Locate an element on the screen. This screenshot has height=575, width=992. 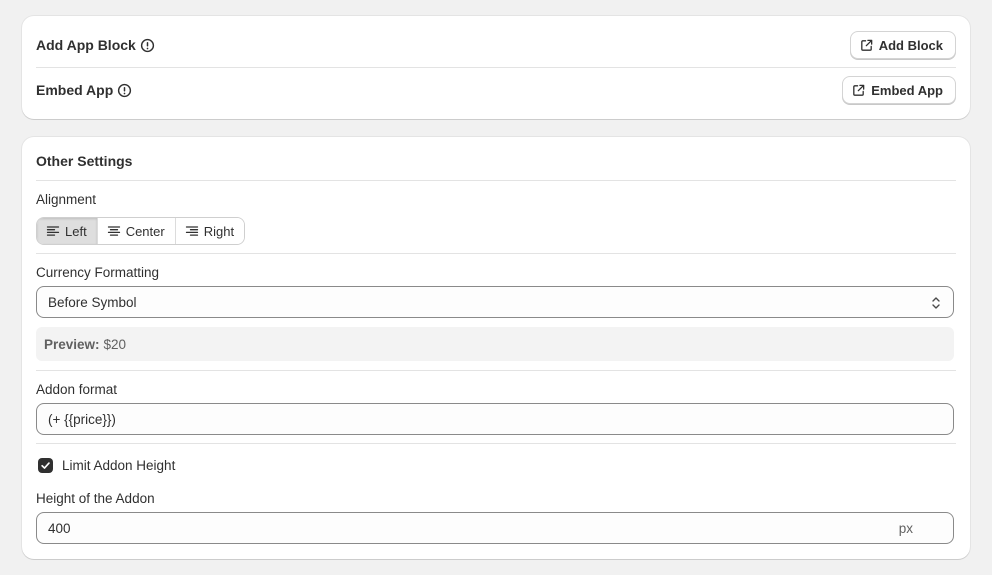
align-center-icon is located at coordinates (113, 231).